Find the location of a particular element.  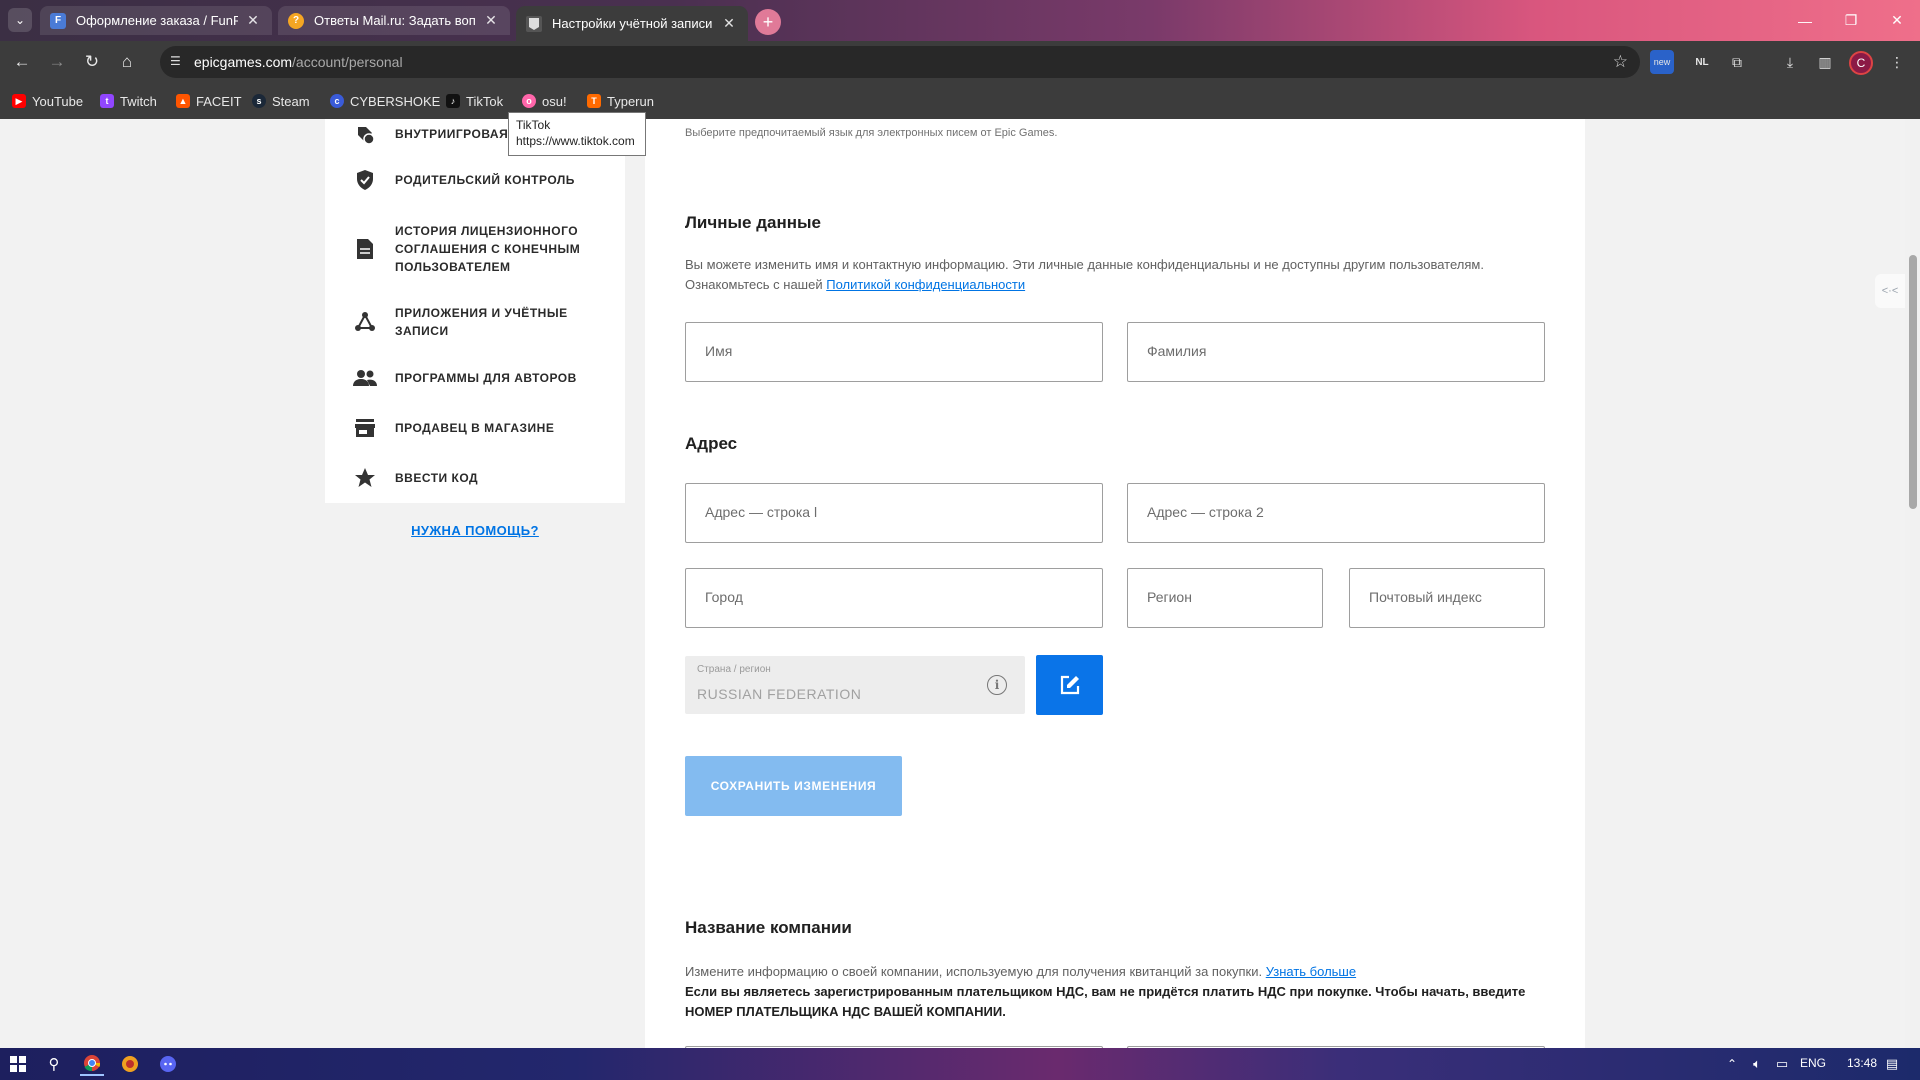

bookmark-youtube: ▶ YouTube is located at coordinates (47, 101).